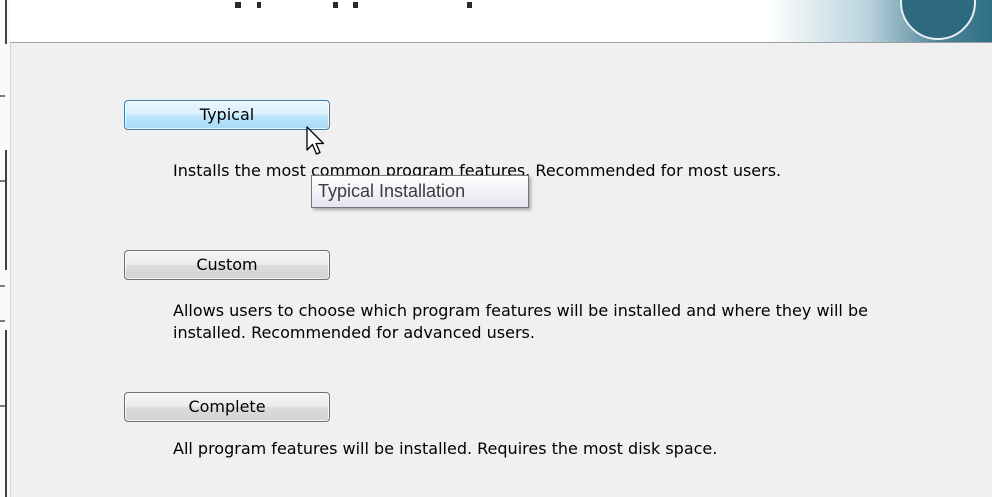 This screenshot has height=497, width=992. I want to click on header-banner, so click(879, 21).